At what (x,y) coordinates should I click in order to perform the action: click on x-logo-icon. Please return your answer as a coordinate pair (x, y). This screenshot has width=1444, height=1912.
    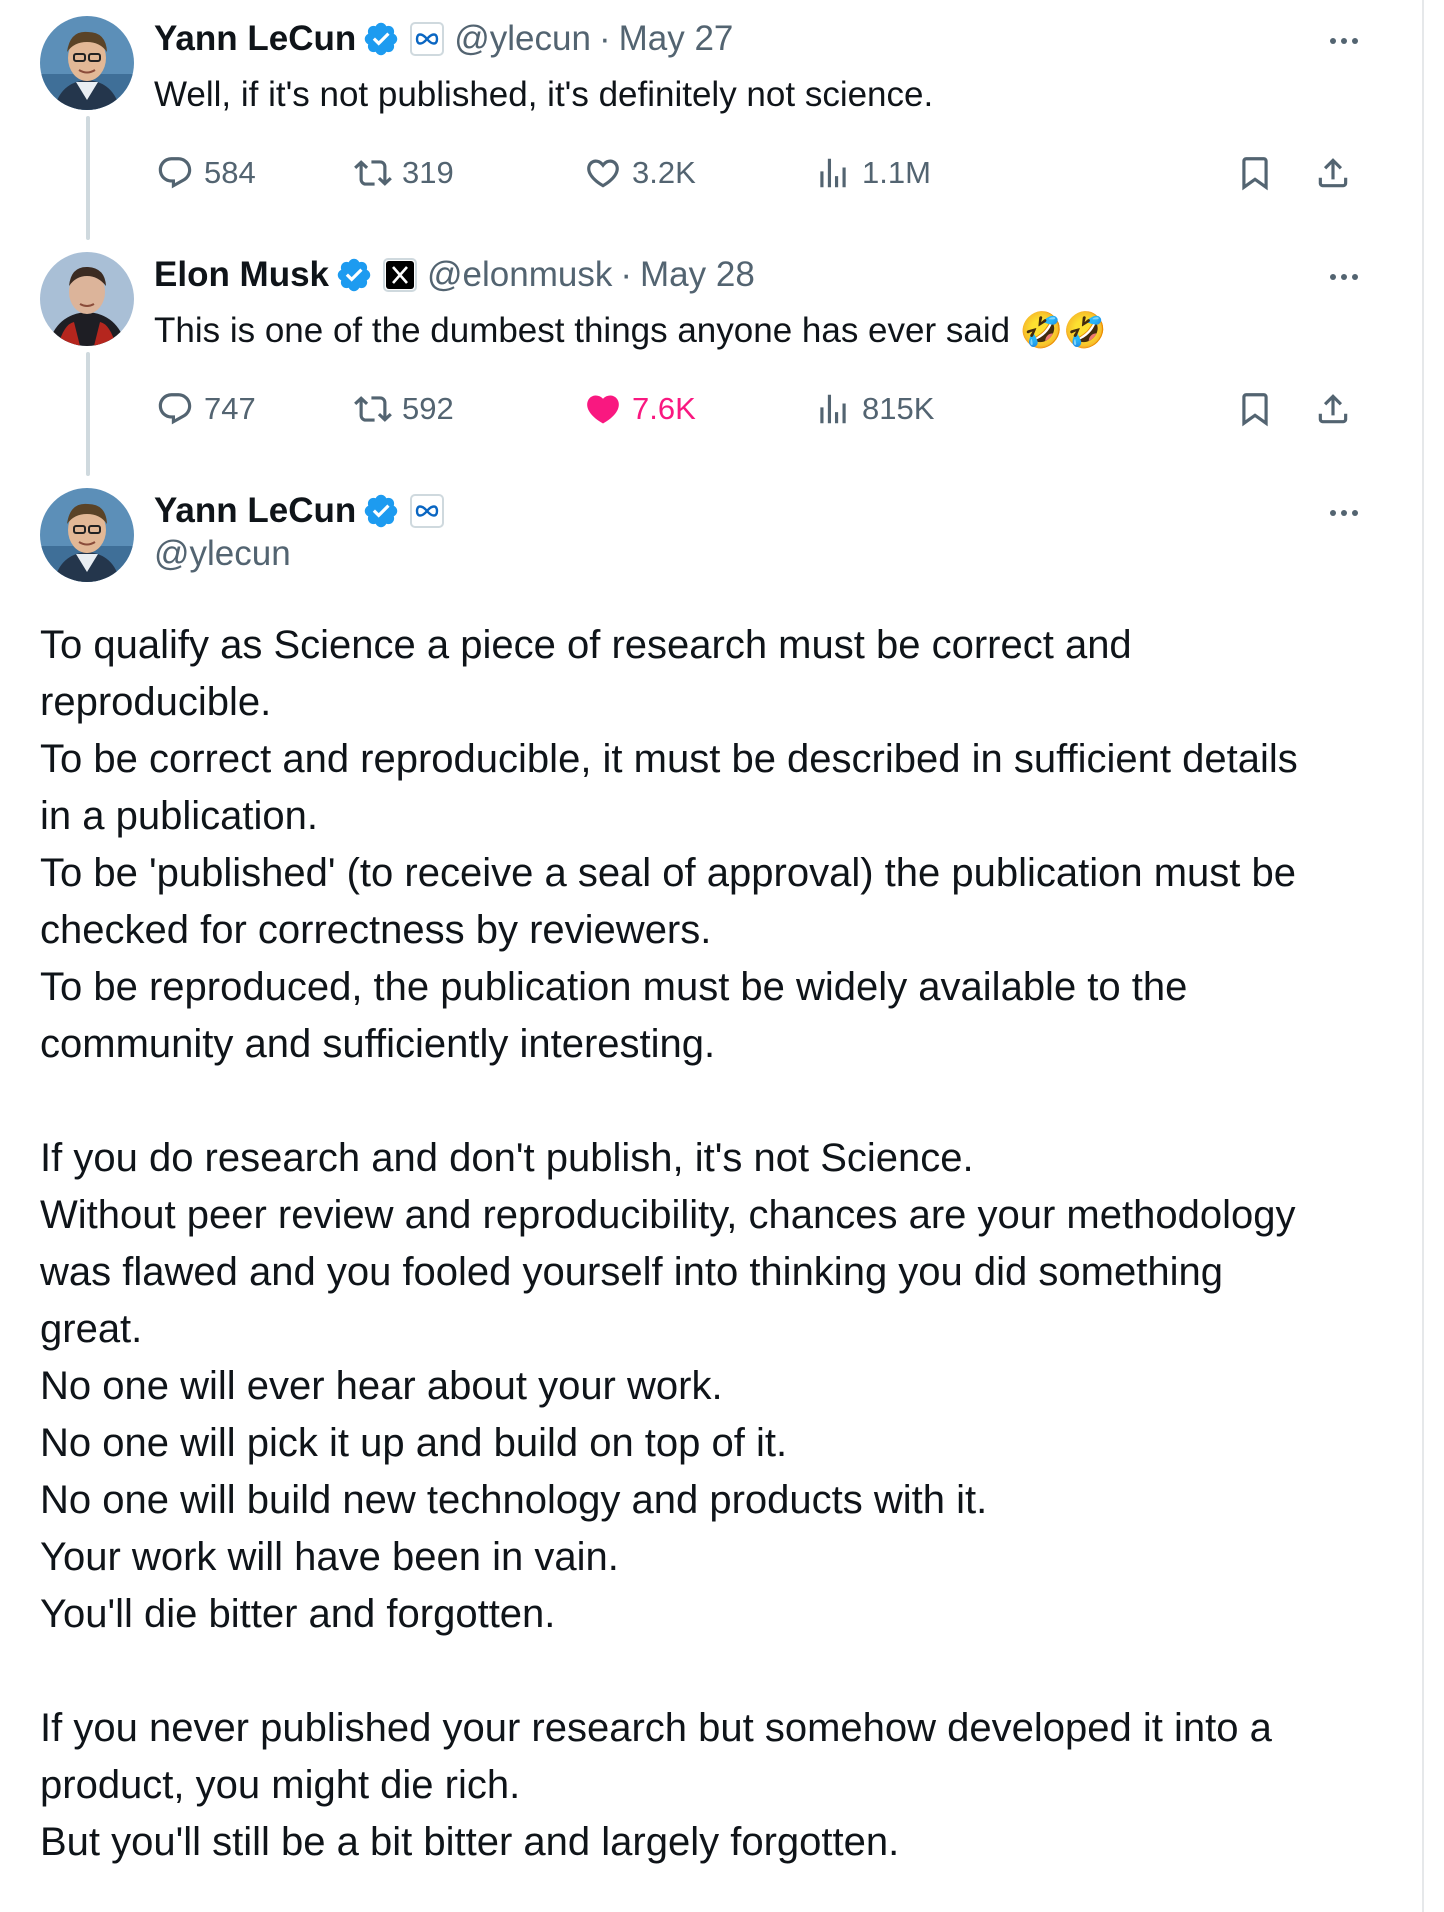
    Looking at the image, I should click on (400, 275).